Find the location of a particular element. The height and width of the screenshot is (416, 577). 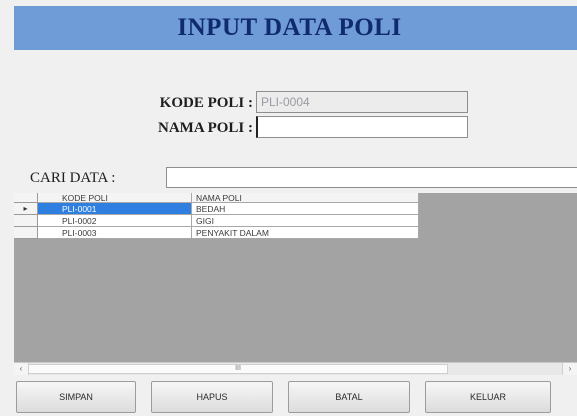

column-header-nama-poli: NAMA POLI is located at coordinates (305, 198).